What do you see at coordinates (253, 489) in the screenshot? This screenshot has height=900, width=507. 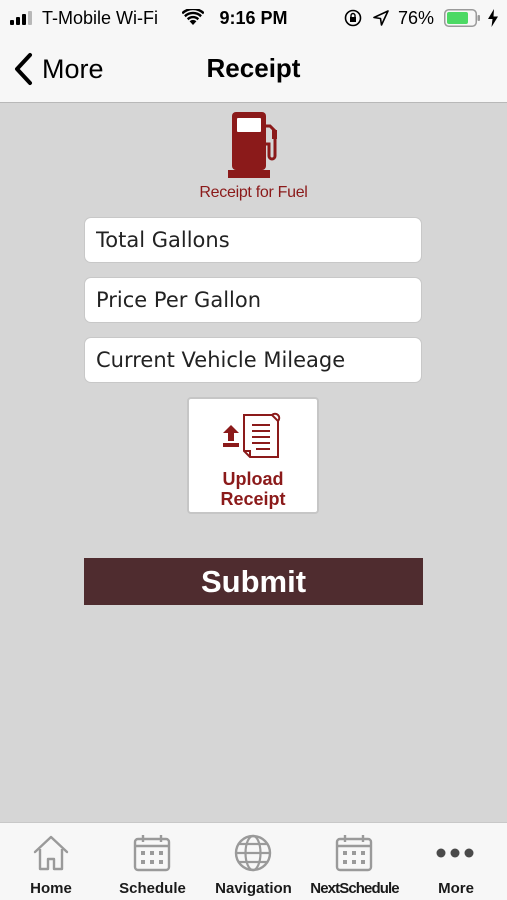 I see `upload-receipt-label: Upload Receipt` at bounding box center [253, 489].